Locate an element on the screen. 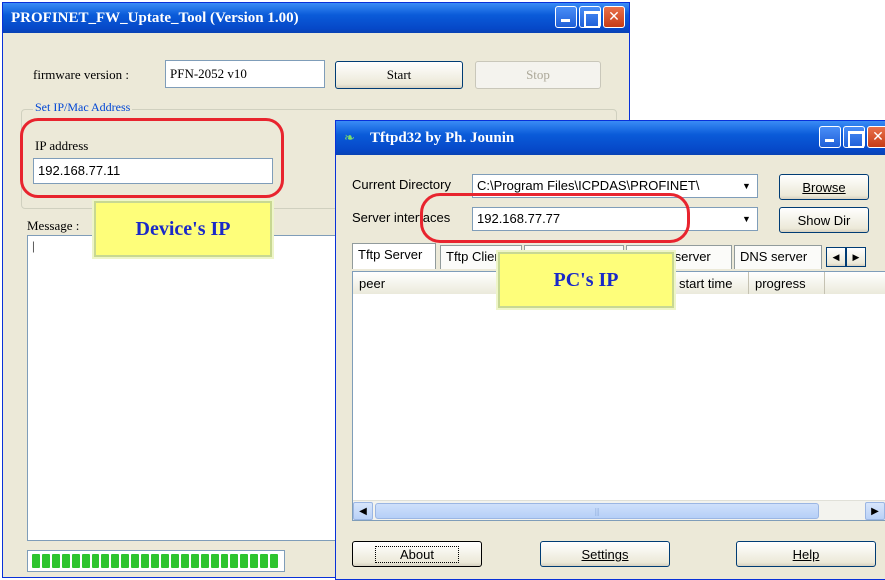 The height and width of the screenshot is (580, 885). browse-button-label: Browse is located at coordinates (824, 187).